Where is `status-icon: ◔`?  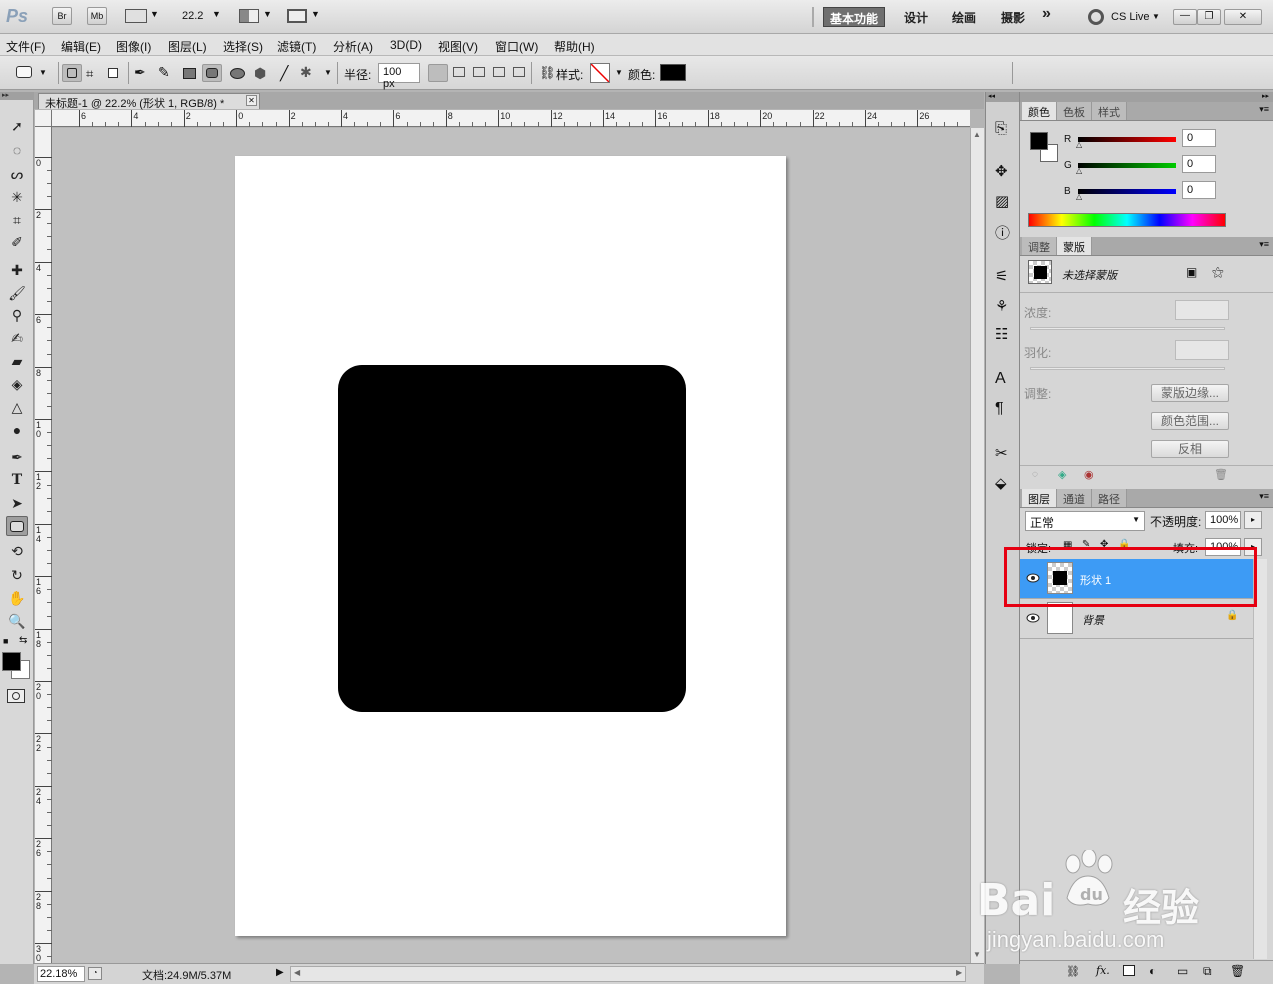
status-icon: ◔ is located at coordinates (95, 973).